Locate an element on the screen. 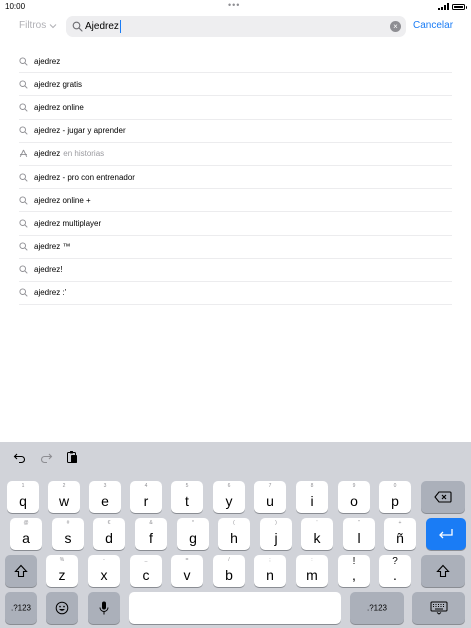 The width and height of the screenshot is (471, 628). text-caret is located at coordinates (120, 26).